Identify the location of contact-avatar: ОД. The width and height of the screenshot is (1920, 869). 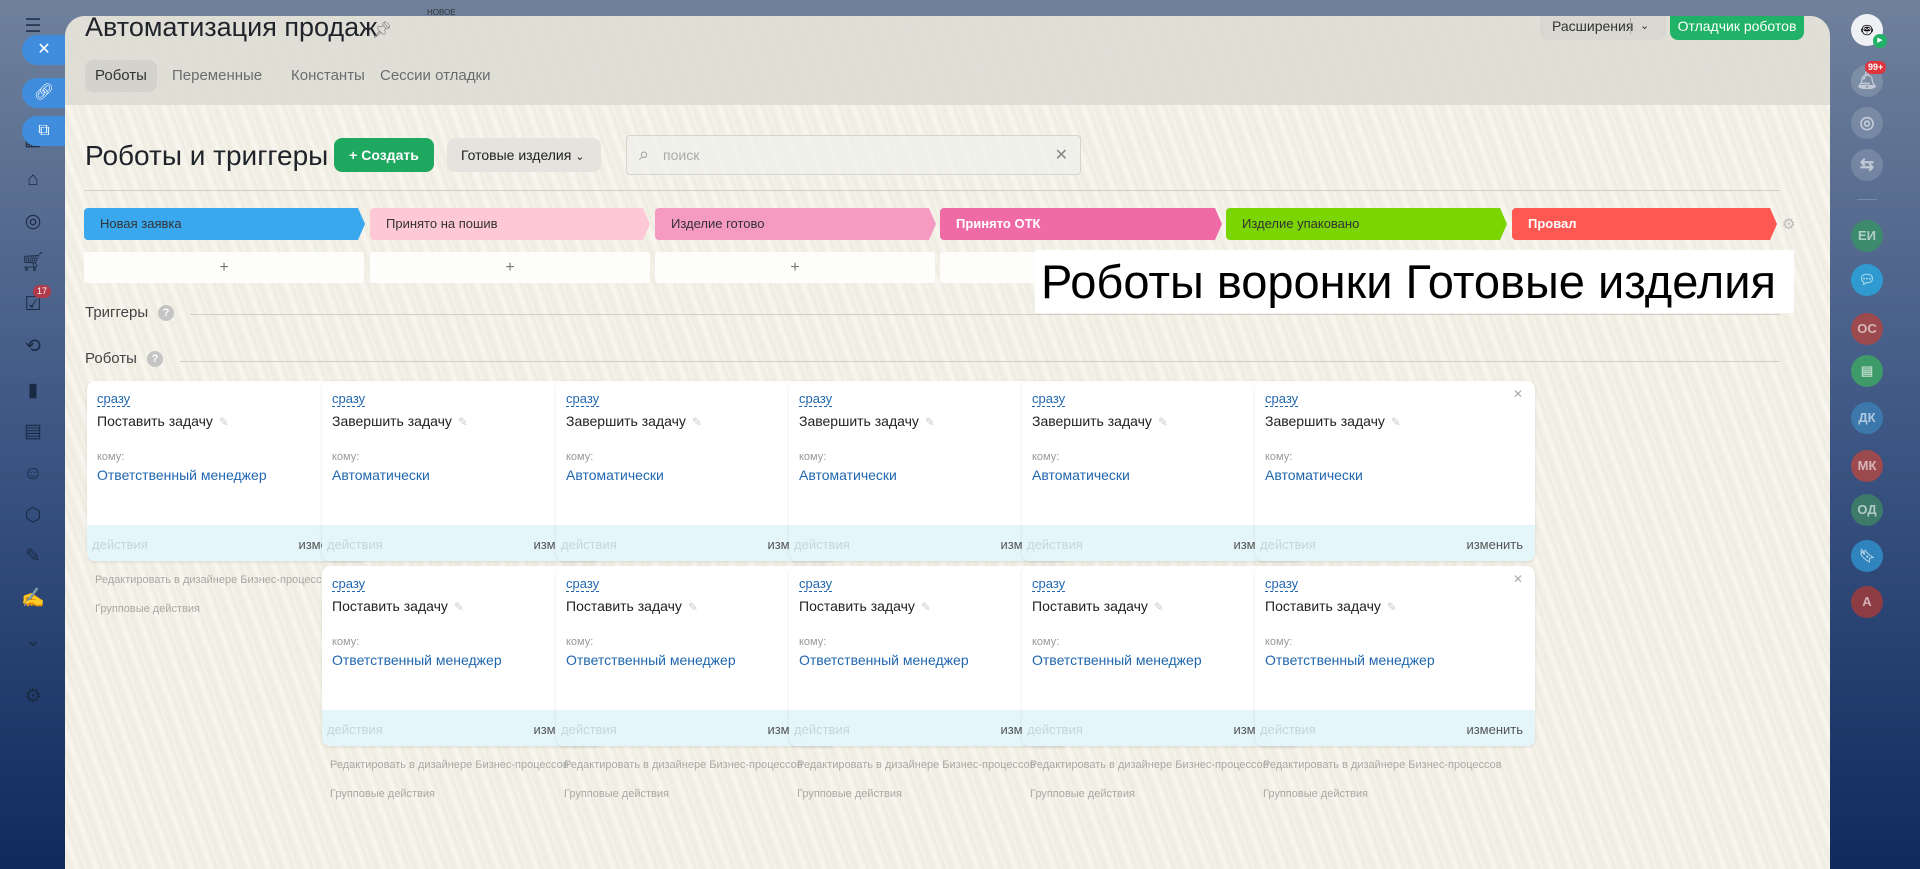
(1867, 510).